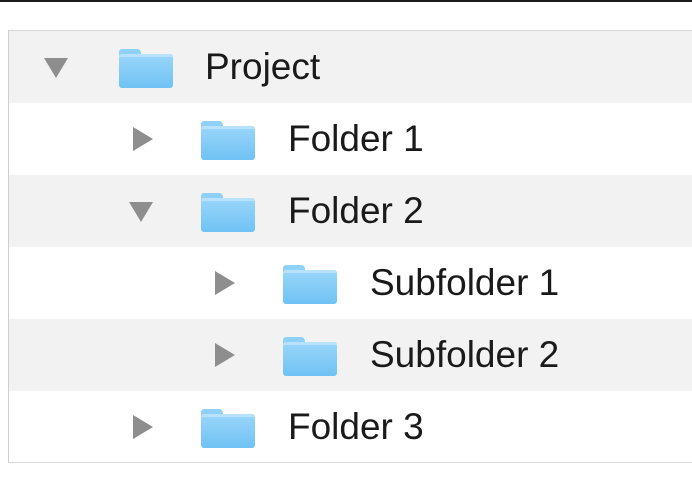 This screenshot has height=489, width=692. What do you see at coordinates (356, 138) in the screenshot?
I see `tree-row-label: Folder 1` at bounding box center [356, 138].